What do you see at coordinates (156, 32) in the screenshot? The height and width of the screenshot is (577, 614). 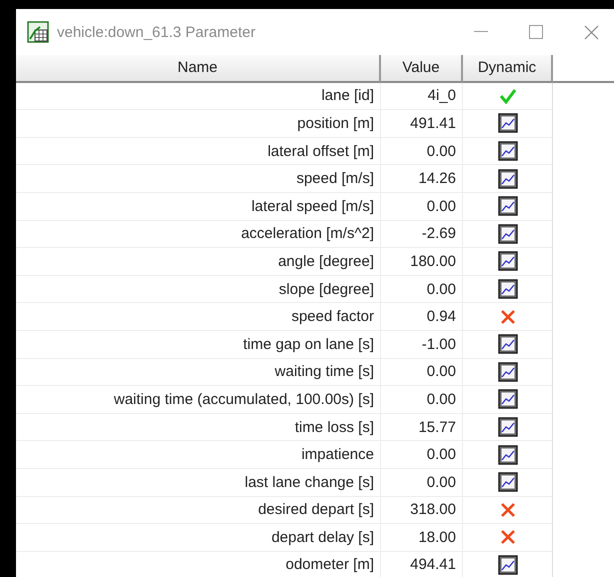 I see `window-title: vehicle:down_61.3 Parameter` at bounding box center [156, 32].